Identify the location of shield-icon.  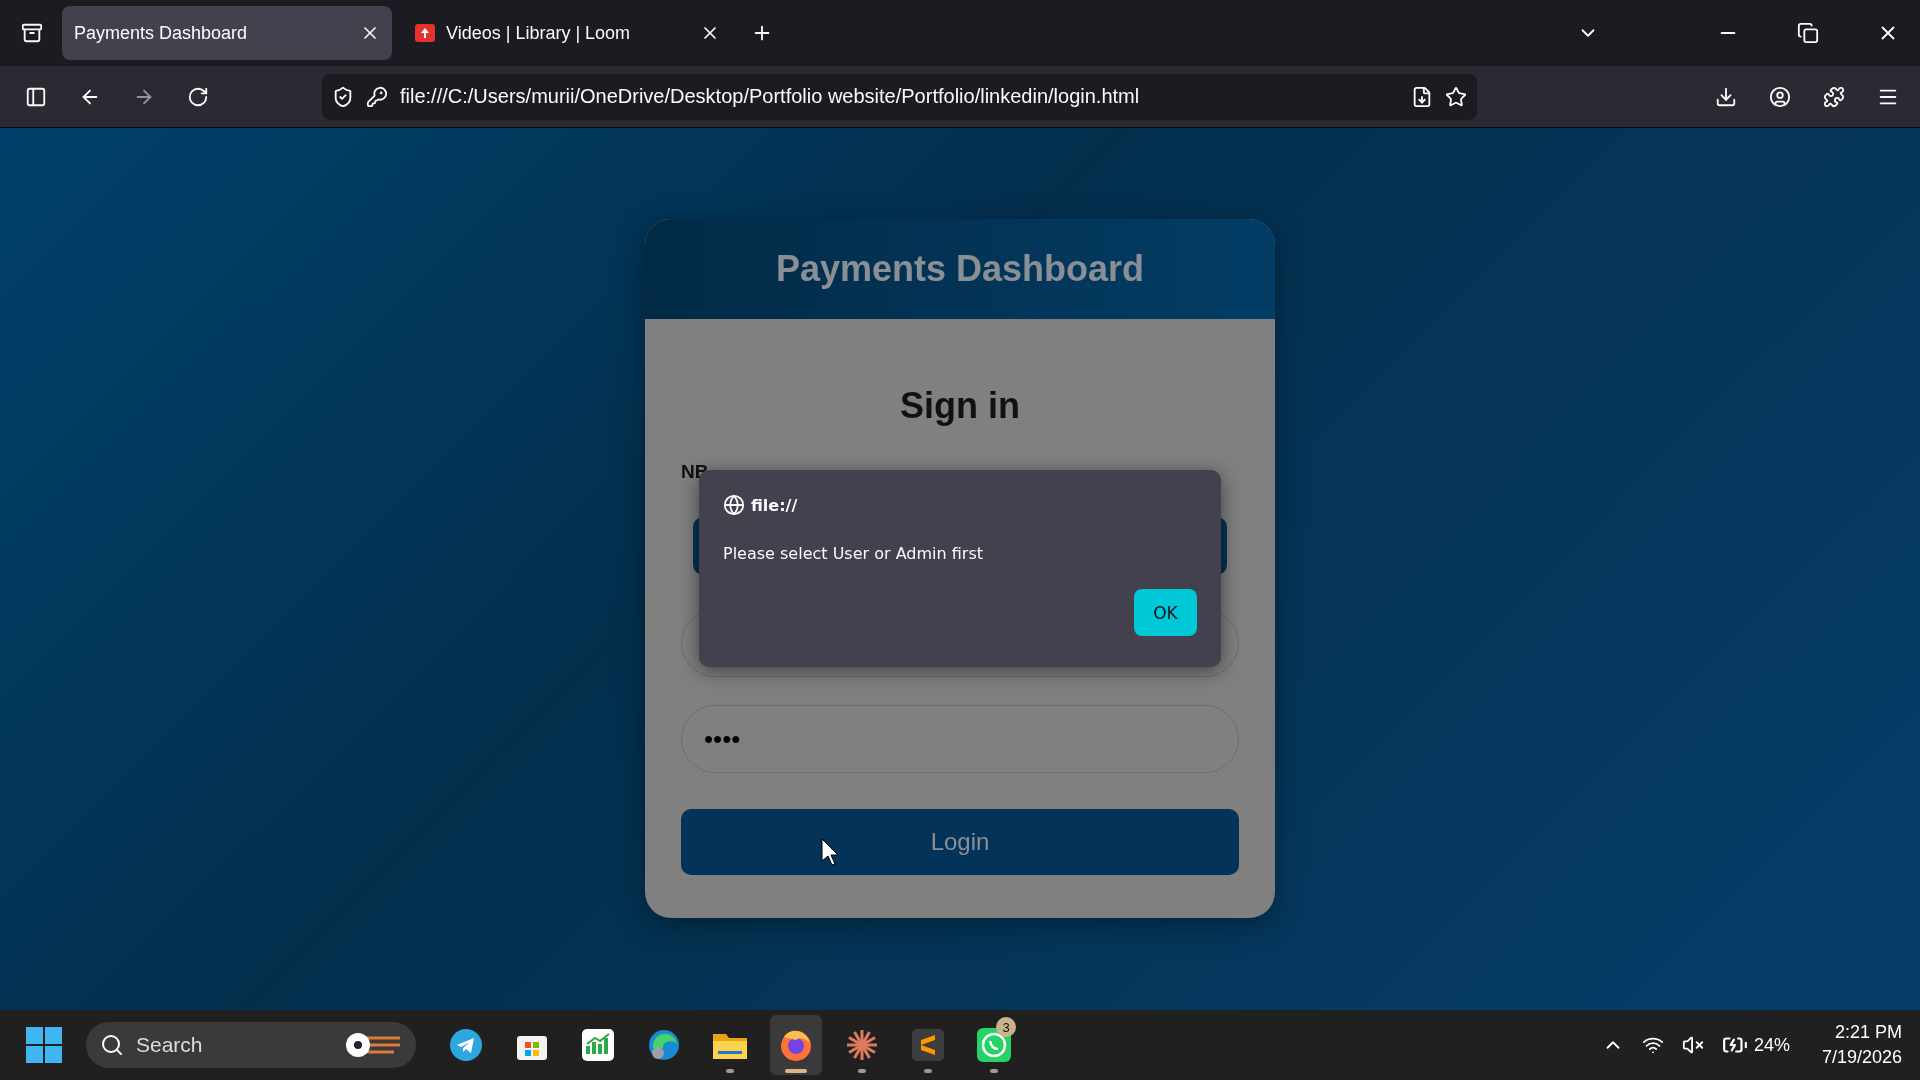
(343, 96).